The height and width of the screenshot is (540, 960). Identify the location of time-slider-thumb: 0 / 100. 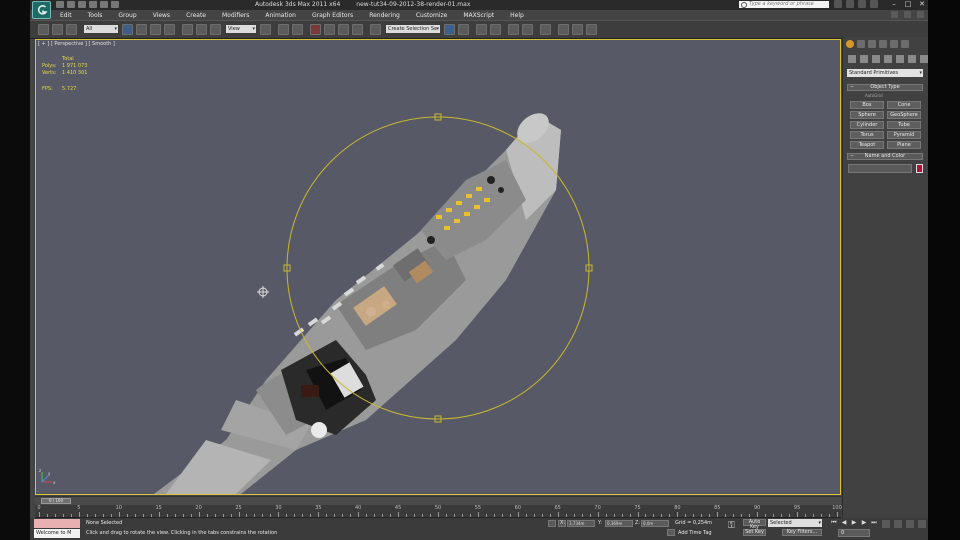
(56, 501).